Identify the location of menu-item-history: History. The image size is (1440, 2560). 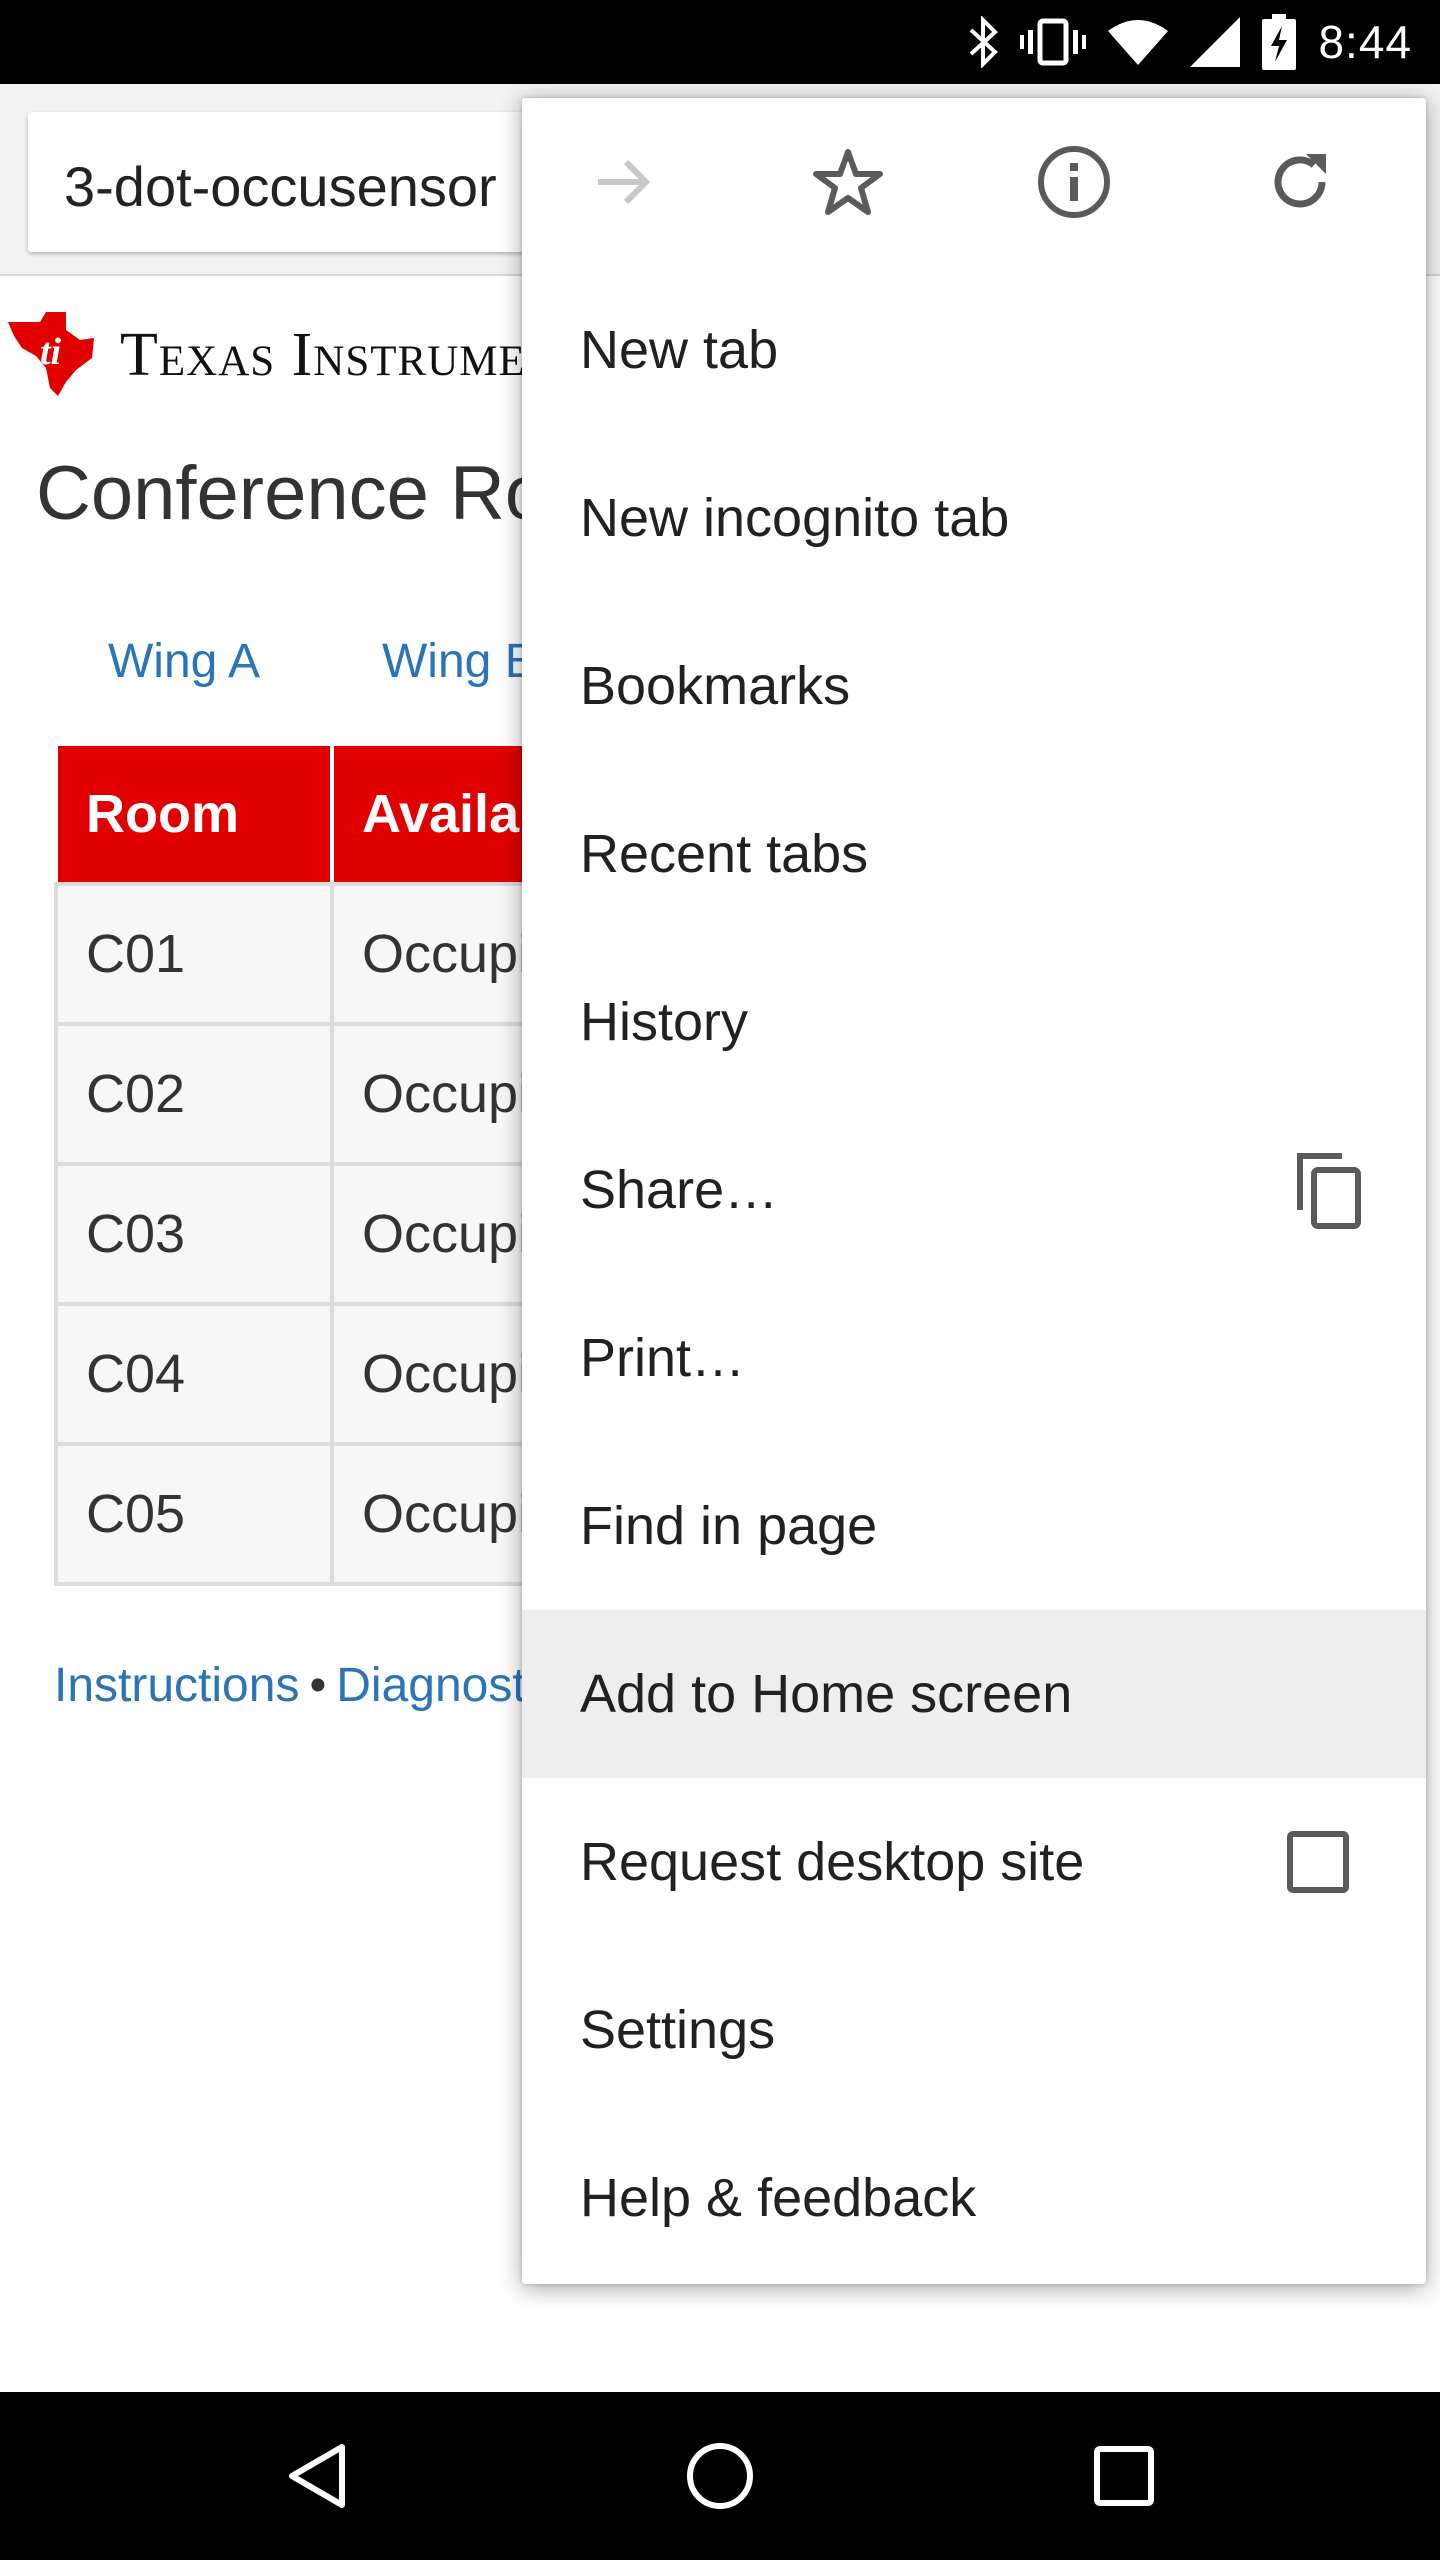
(974, 1022).